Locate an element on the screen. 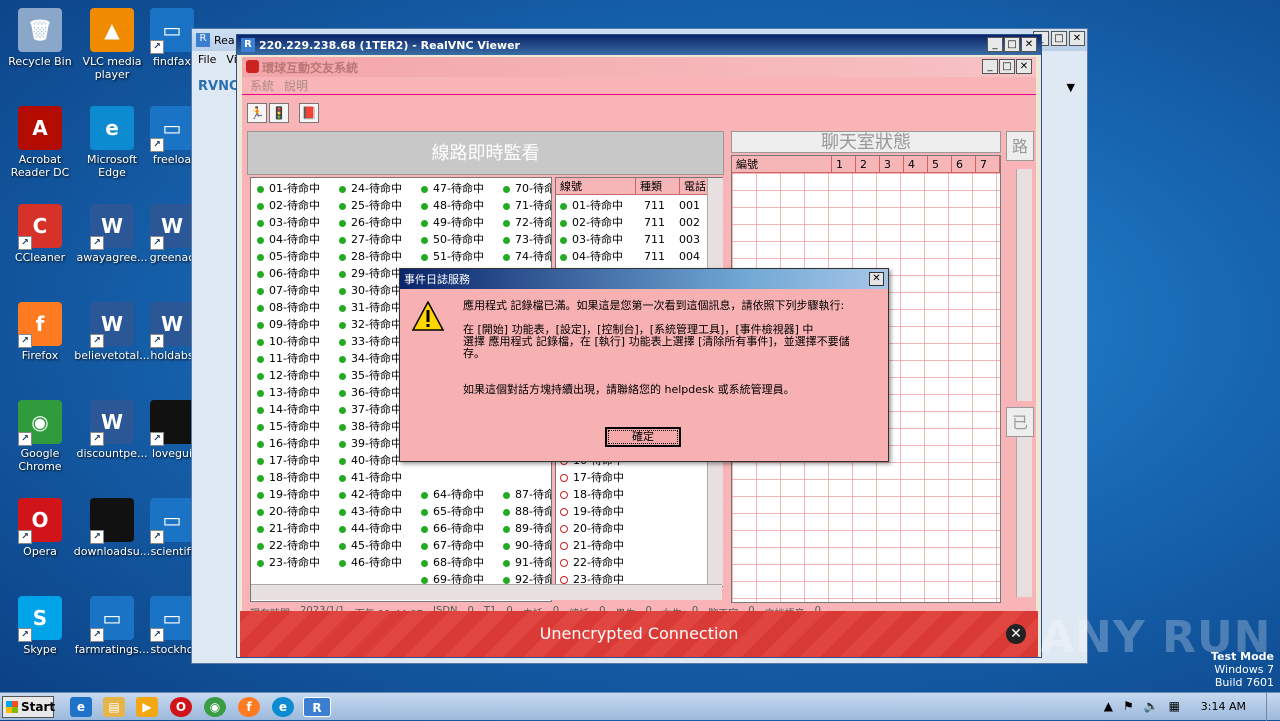 Image resolution: width=1280 pixels, height=721 pixels. line-row: 70-待命 is located at coordinates (525, 188).